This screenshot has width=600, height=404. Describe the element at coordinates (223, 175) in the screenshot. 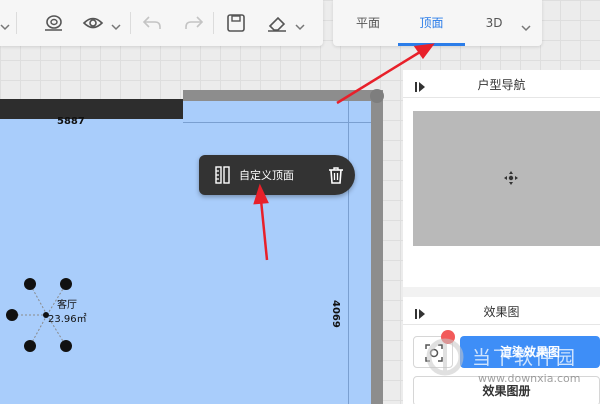

I see `ruler-icon` at that location.